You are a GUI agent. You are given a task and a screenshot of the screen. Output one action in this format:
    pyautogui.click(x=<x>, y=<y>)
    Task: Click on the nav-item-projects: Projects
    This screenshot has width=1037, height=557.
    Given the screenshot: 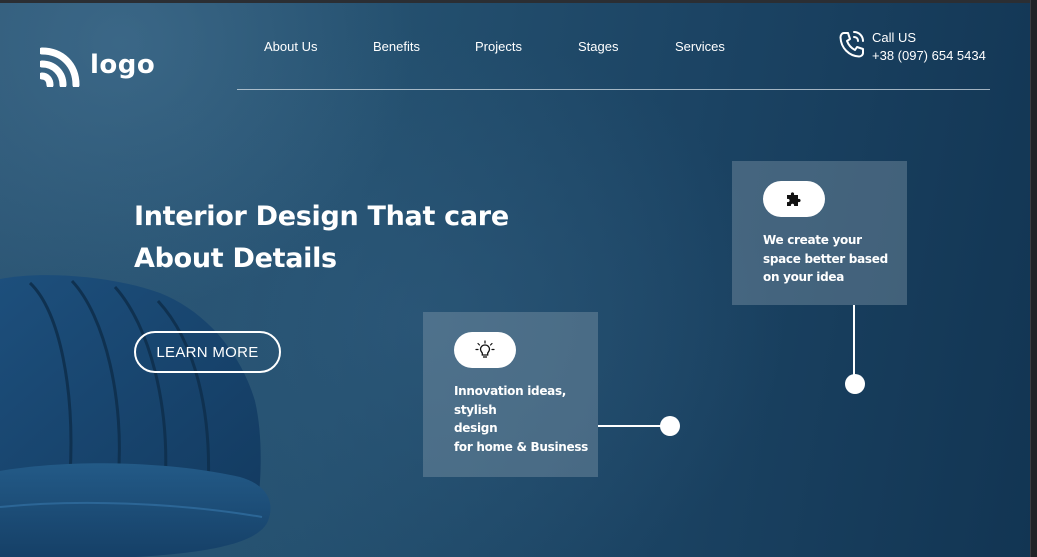 What is the action you would take?
    pyautogui.click(x=498, y=46)
    